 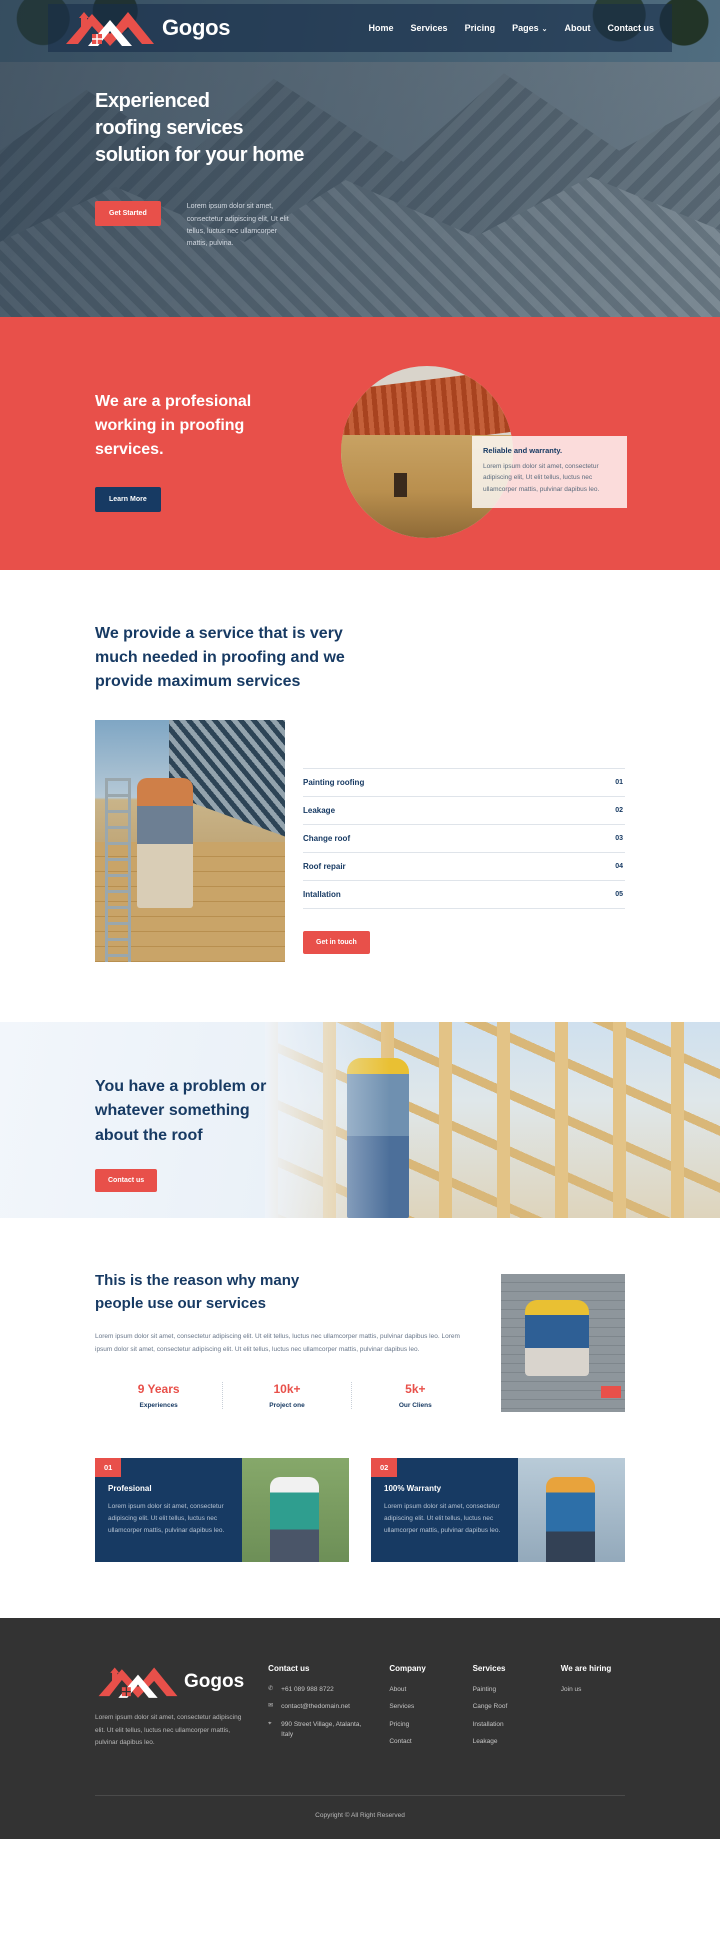 What do you see at coordinates (336, 942) in the screenshot?
I see `get-in-touch-button: Get in touch` at bounding box center [336, 942].